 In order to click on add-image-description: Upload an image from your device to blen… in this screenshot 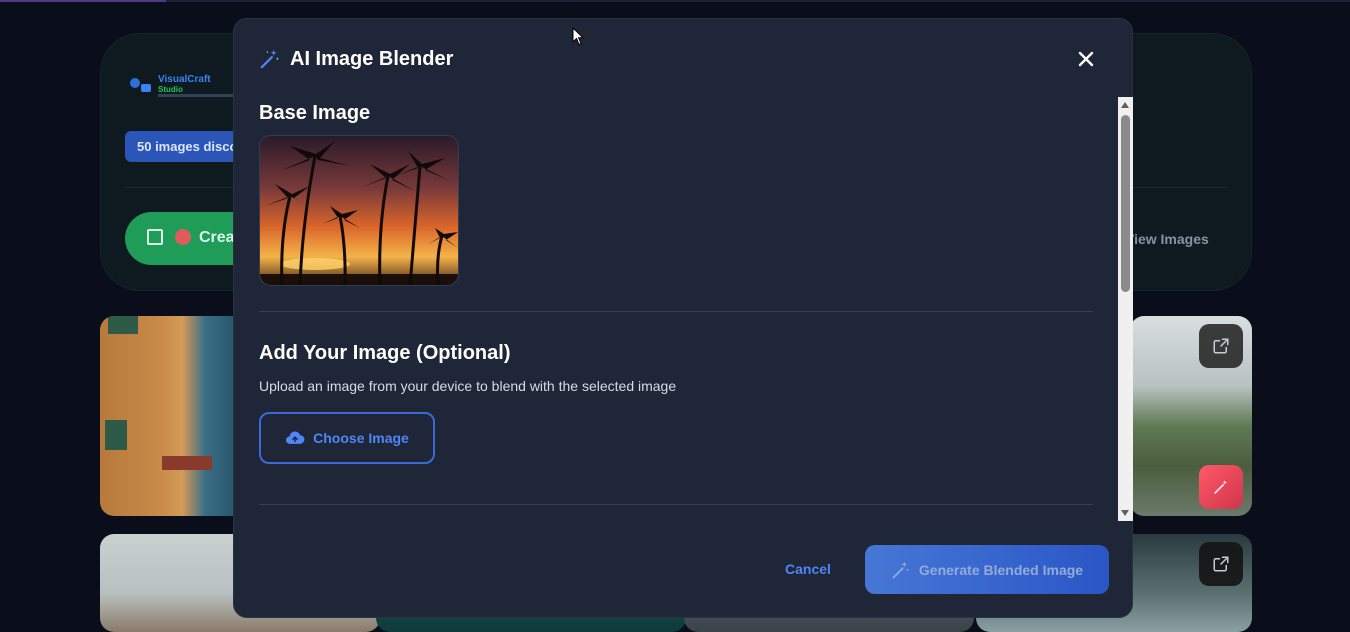, I will do `click(468, 386)`.